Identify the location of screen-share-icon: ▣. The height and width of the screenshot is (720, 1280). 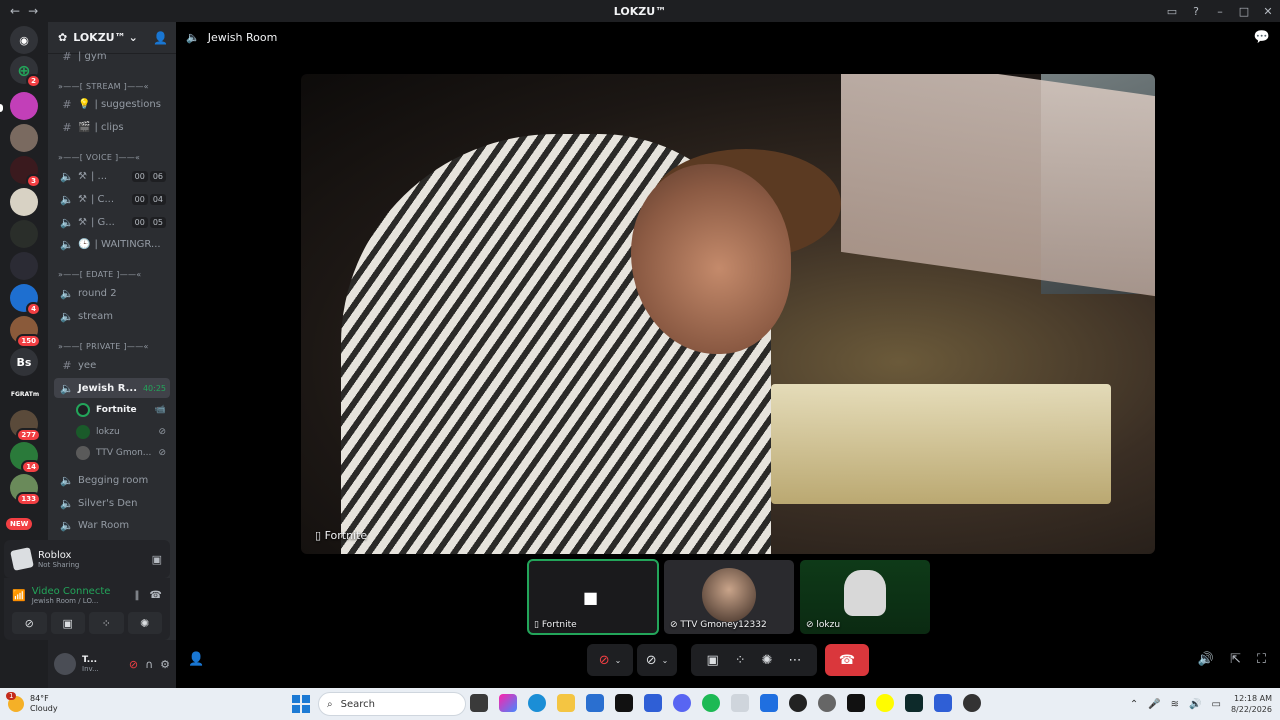
(712, 660).